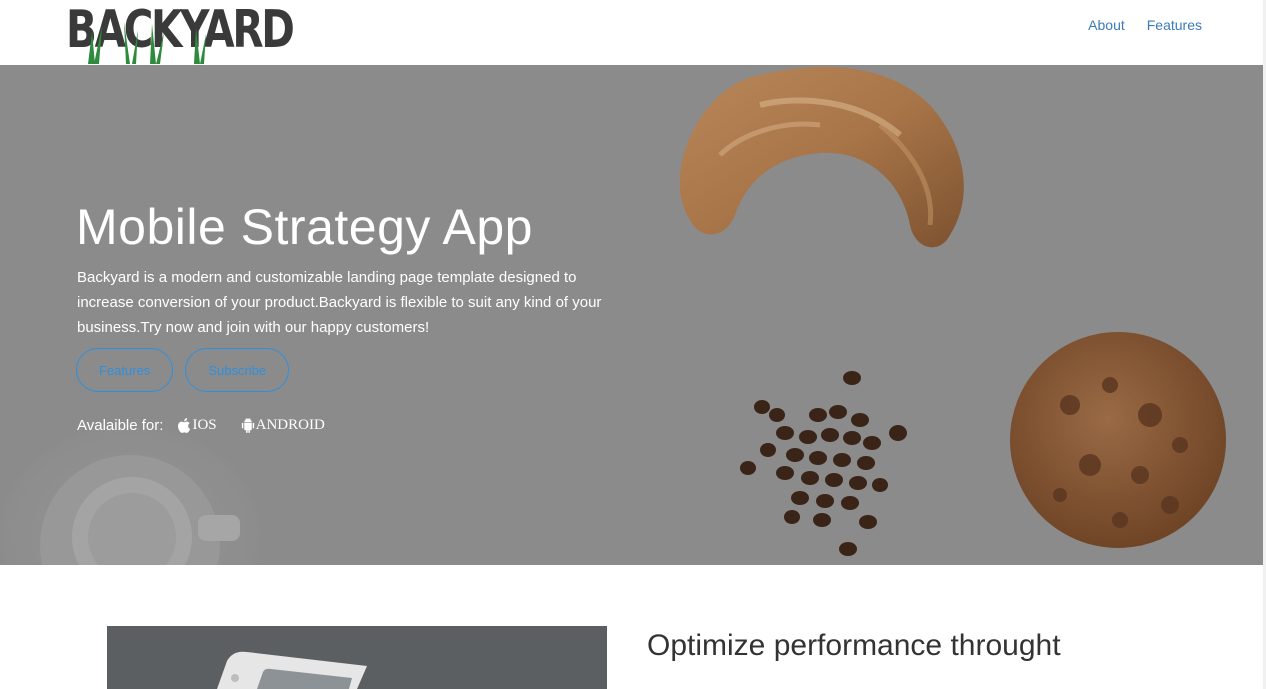 The width and height of the screenshot is (1266, 689). I want to click on availability-row: Avalaible for: IOS ANDROID, so click(201, 425).